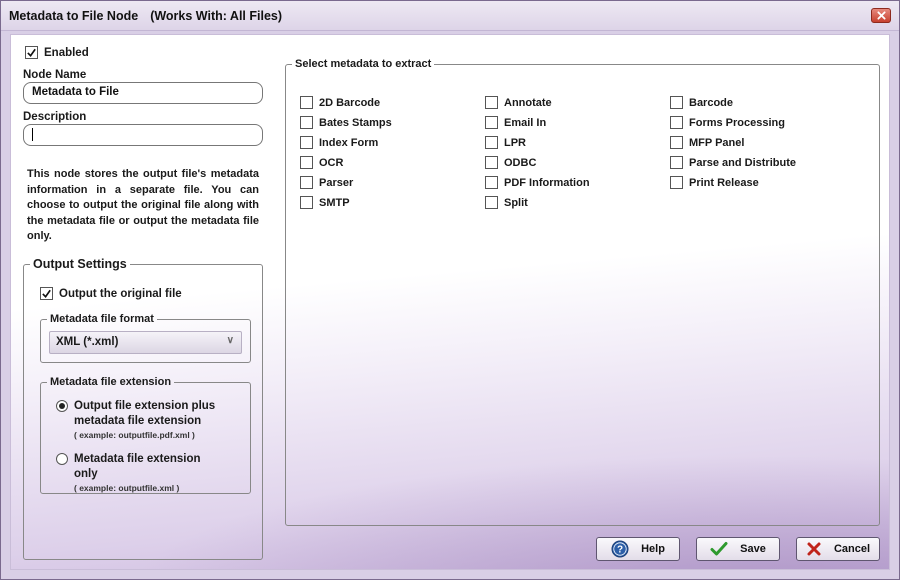 The height and width of the screenshot is (580, 900). What do you see at coordinates (331, 162) in the screenshot?
I see `metadata-item-label: OCR` at bounding box center [331, 162].